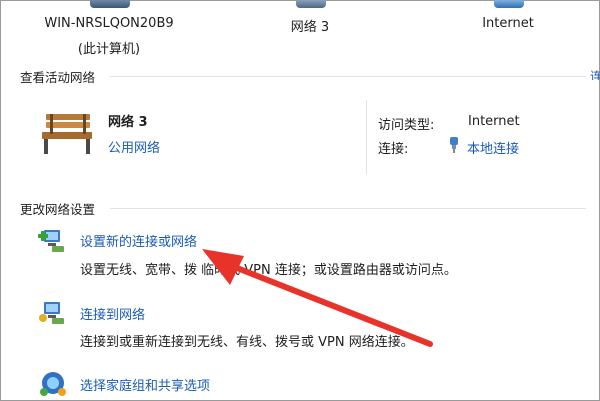  What do you see at coordinates (51, 313) in the screenshot?
I see `connect-network-icon` at bounding box center [51, 313].